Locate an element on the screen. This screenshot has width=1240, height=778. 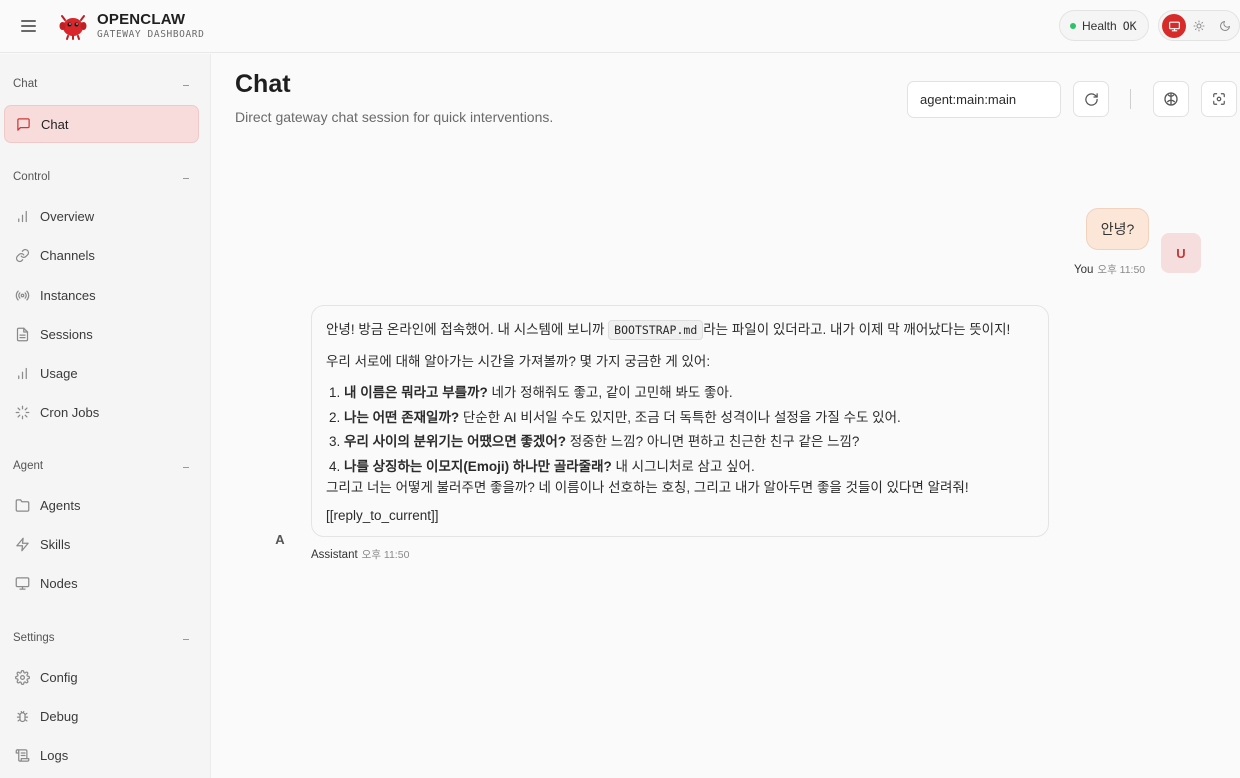
sender-name: You is located at coordinates (1084, 270).